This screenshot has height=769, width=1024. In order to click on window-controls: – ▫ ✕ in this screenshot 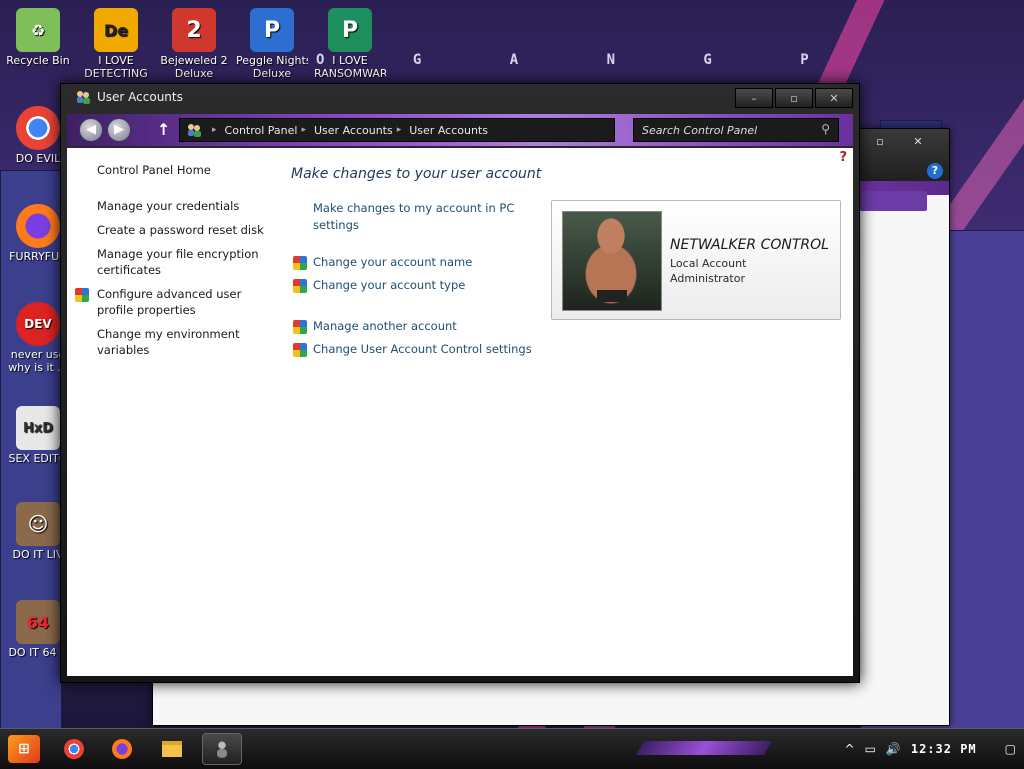, I will do `click(793, 98)`.